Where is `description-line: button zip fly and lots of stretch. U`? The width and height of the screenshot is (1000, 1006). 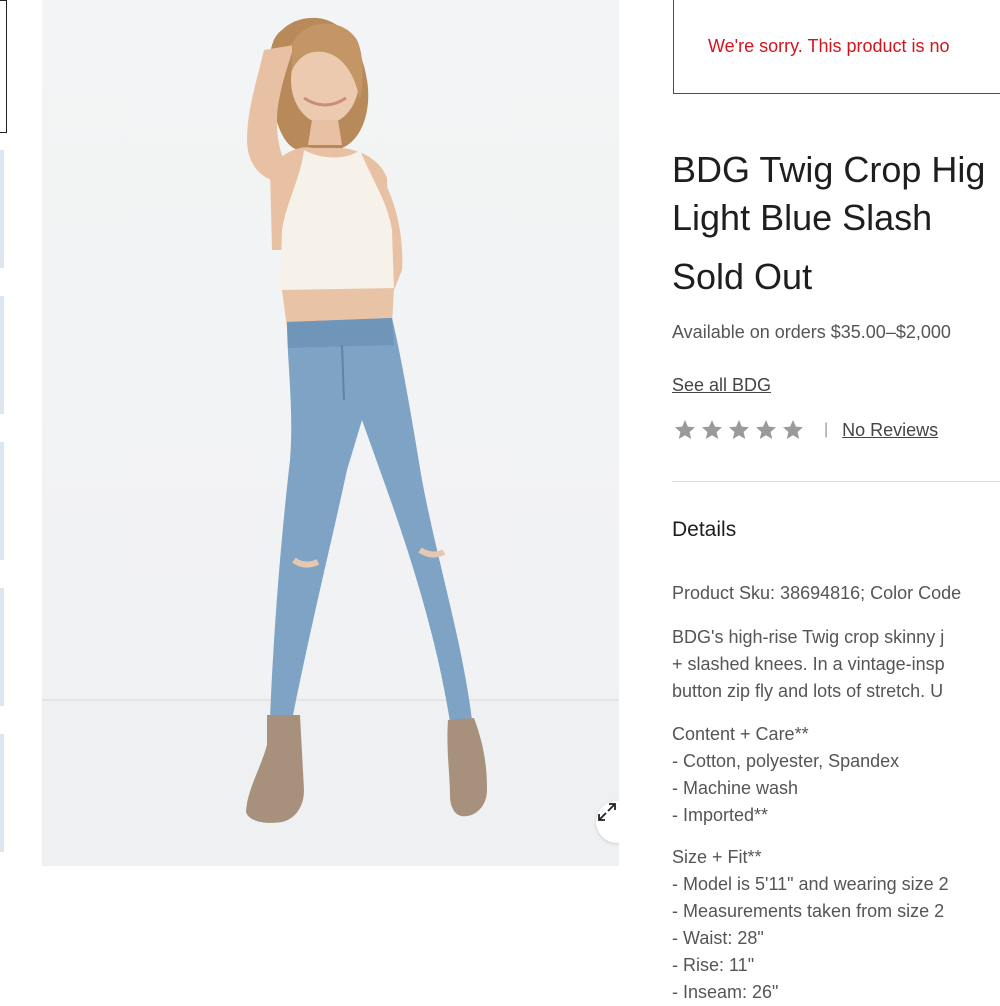 description-line: button zip fly and lots of stretch. U is located at coordinates (808, 691).